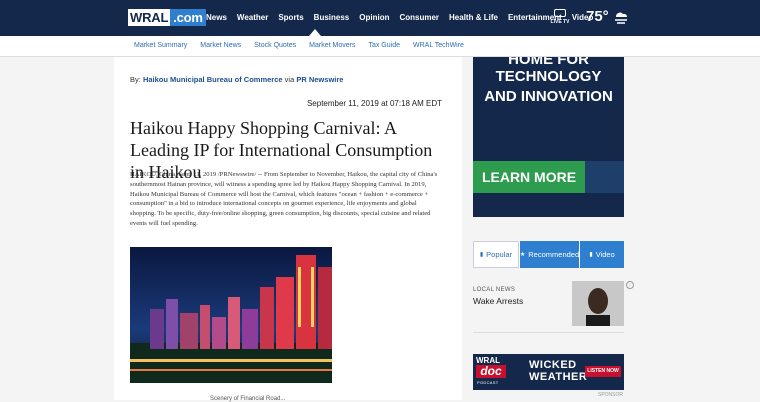 This screenshot has width=760, height=402. Describe the element at coordinates (604, 177) in the screenshot. I see `ad-accent-block` at that location.